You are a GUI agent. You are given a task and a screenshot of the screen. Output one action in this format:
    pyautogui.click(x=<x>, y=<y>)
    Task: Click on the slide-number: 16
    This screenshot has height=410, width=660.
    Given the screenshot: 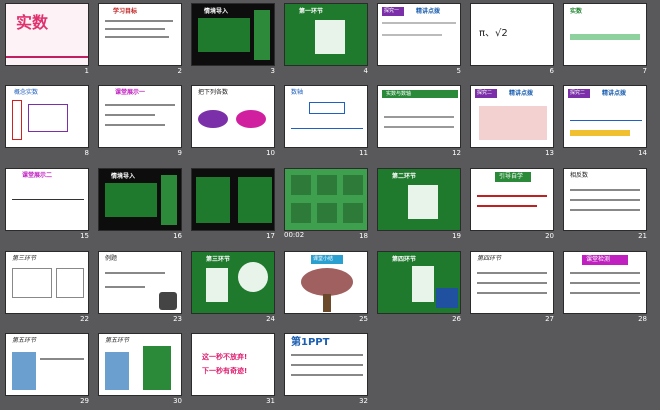 What is the action you would take?
    pyautogui.click(x=177, y=236)
    